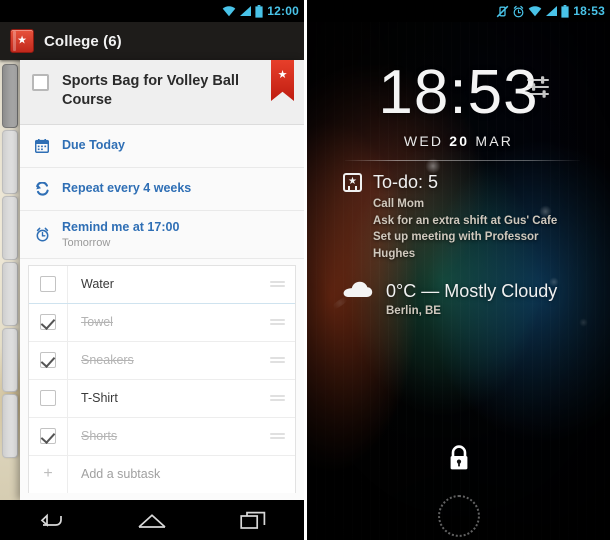  I want to click on lockscreen-date: WED 20 MAR, so click(458, 141).